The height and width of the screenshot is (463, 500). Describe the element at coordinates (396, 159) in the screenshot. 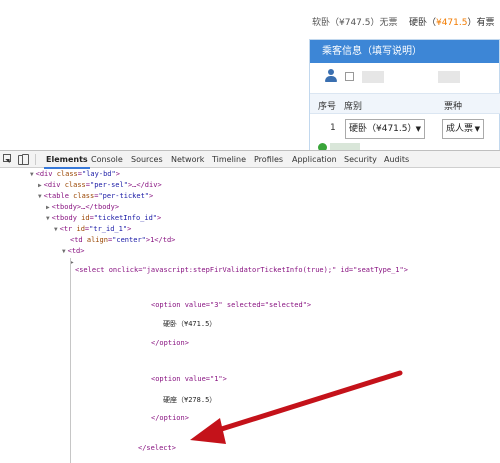

I see `tab-audits: Audits` at that location.